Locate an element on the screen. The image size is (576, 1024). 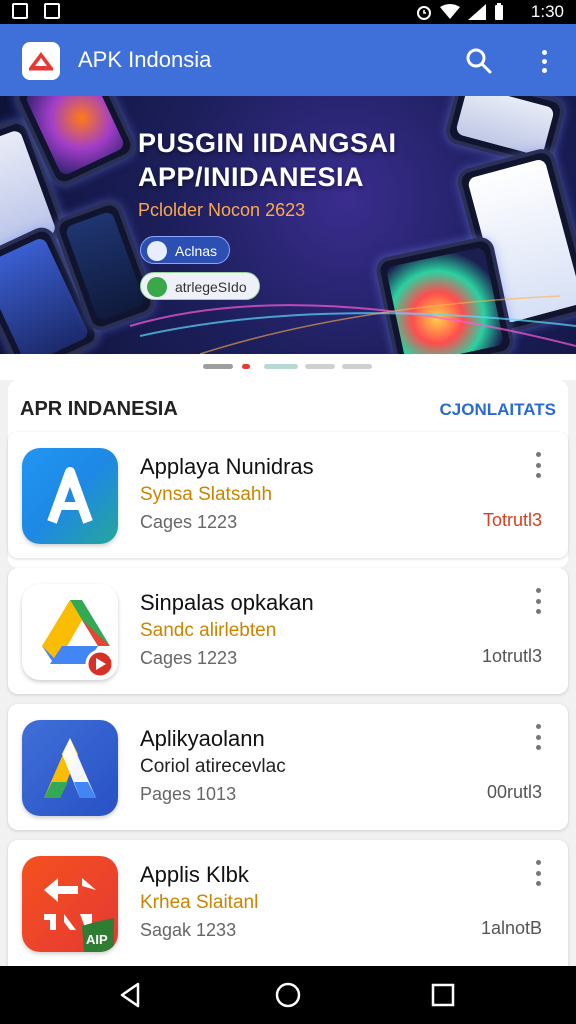
system-nav-bar is located at coordinates (288, 995).